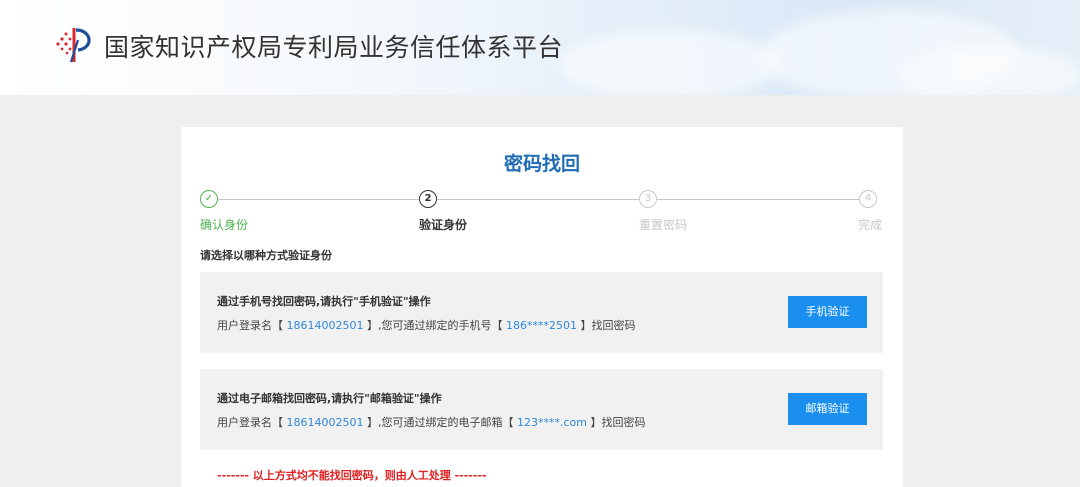  What do you see at coordinates (434, 325) in the screenshot?
I see `desc-middle: 】,您可通过绑定的手机号【` at bounding box center [434, 325].